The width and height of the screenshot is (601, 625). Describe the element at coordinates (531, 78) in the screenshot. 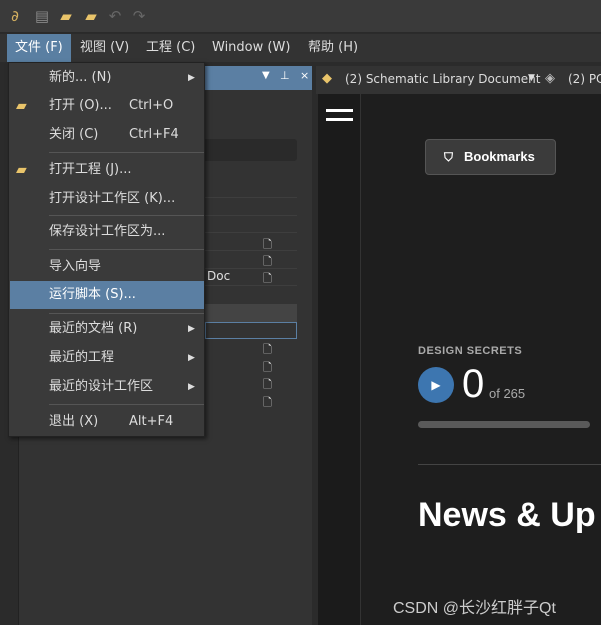

I see `tab-dropdown-icon: ▼` at that location.